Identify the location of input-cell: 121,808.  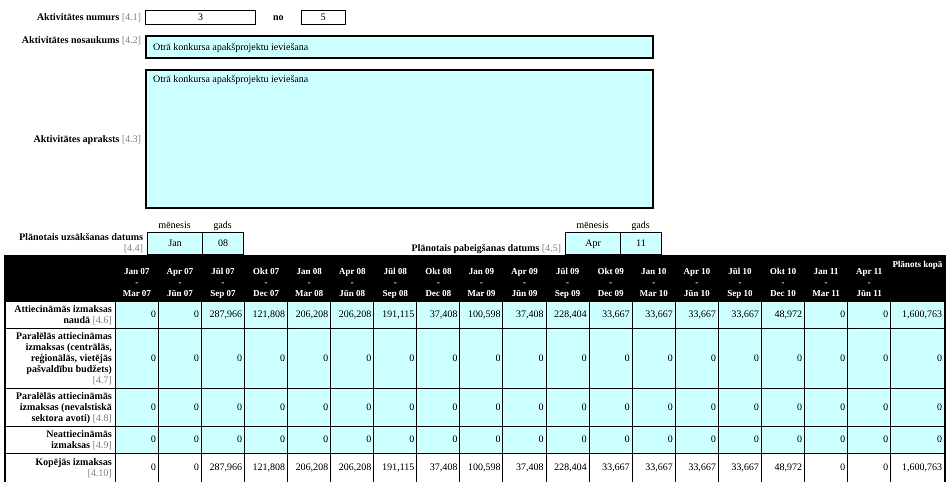
(266, 314).